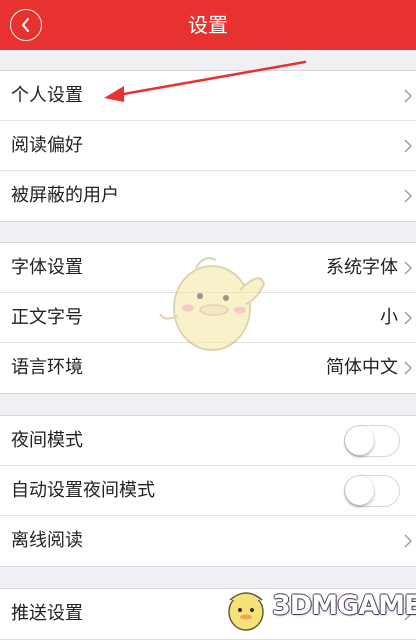 Image resolution: width=416 pixels, height=640 pixels. I want to click on auto-night-mode-toggle, so click(372, 491).